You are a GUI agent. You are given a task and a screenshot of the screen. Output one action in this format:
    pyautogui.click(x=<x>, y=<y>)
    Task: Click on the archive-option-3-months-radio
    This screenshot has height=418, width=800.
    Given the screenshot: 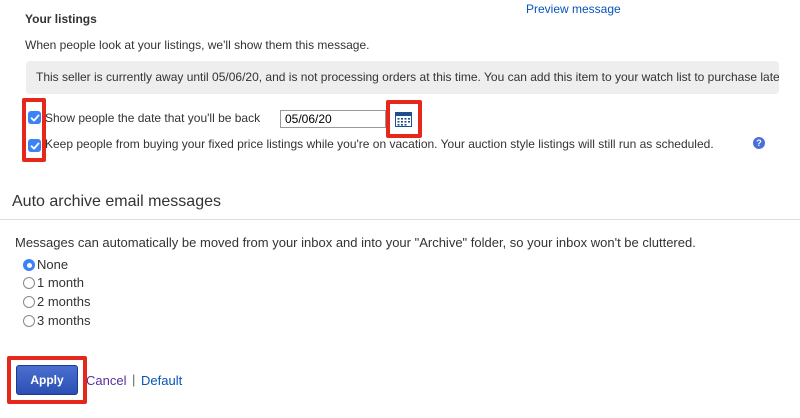 What is the action you would take?
    pyautogui.click(x=29, y=321)
    